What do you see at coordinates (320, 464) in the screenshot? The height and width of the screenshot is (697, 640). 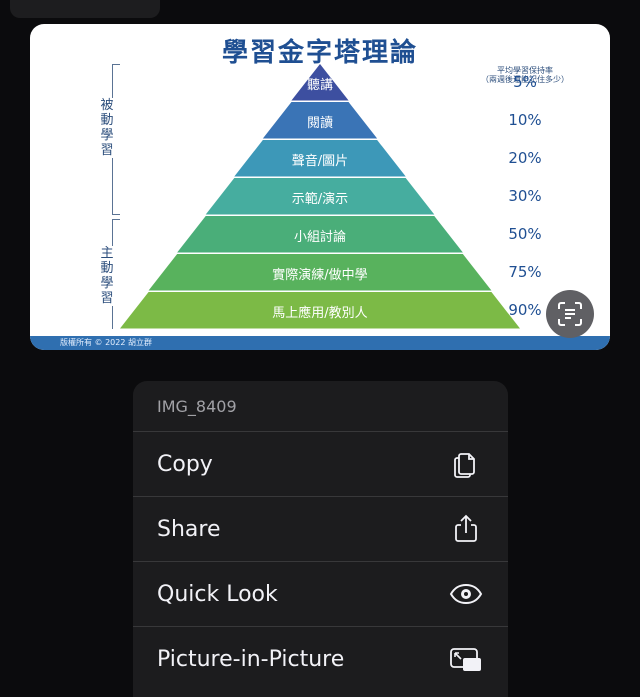 I see `copy-menu-item: Copy` at bounding box center [320, 464].